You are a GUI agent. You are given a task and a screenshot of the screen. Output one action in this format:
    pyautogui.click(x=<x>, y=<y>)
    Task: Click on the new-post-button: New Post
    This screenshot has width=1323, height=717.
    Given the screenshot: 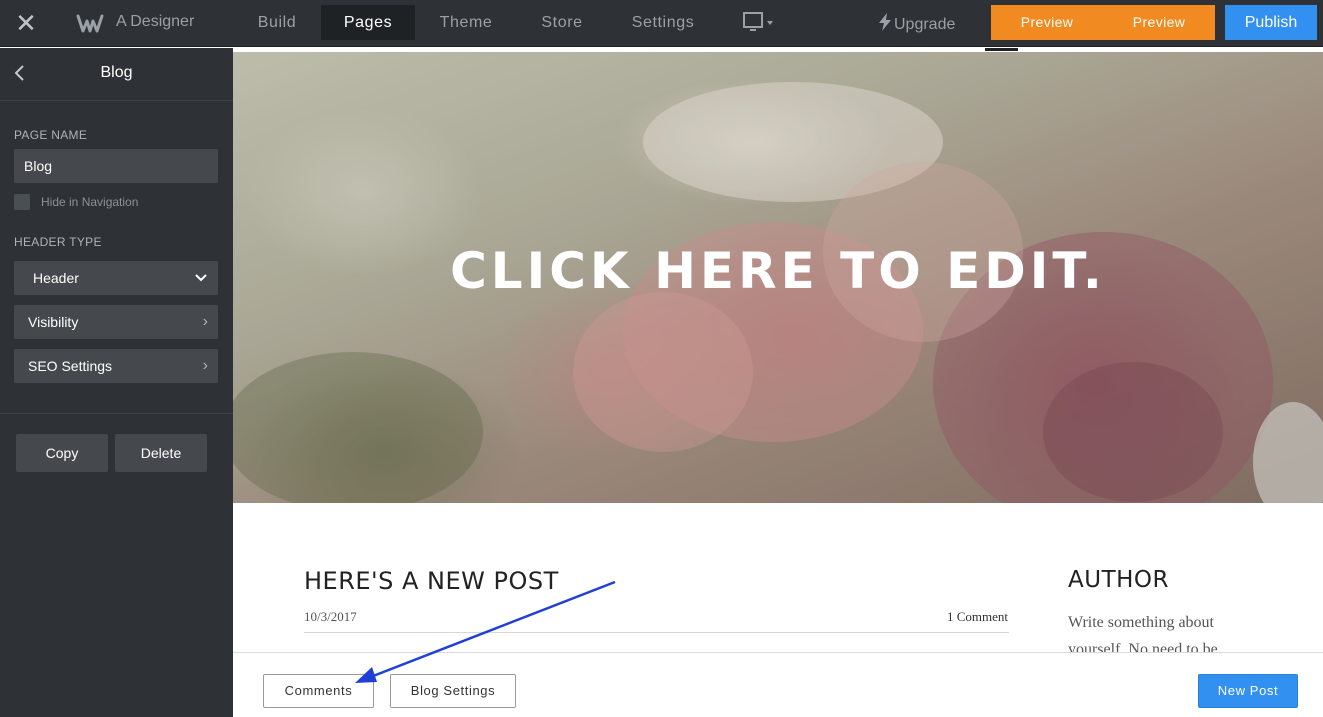 What is the action you would take?
    pyautogui.click(x=1248, y=691)
    